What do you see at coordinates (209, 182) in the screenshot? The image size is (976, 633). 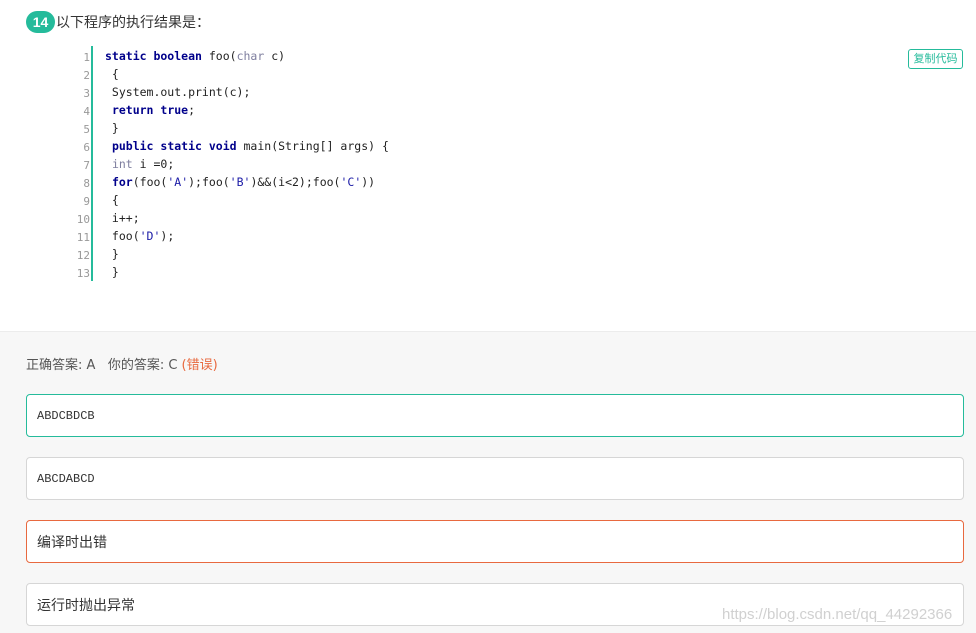 I see `code-token: );foo(` at bounding box center [209, 182].